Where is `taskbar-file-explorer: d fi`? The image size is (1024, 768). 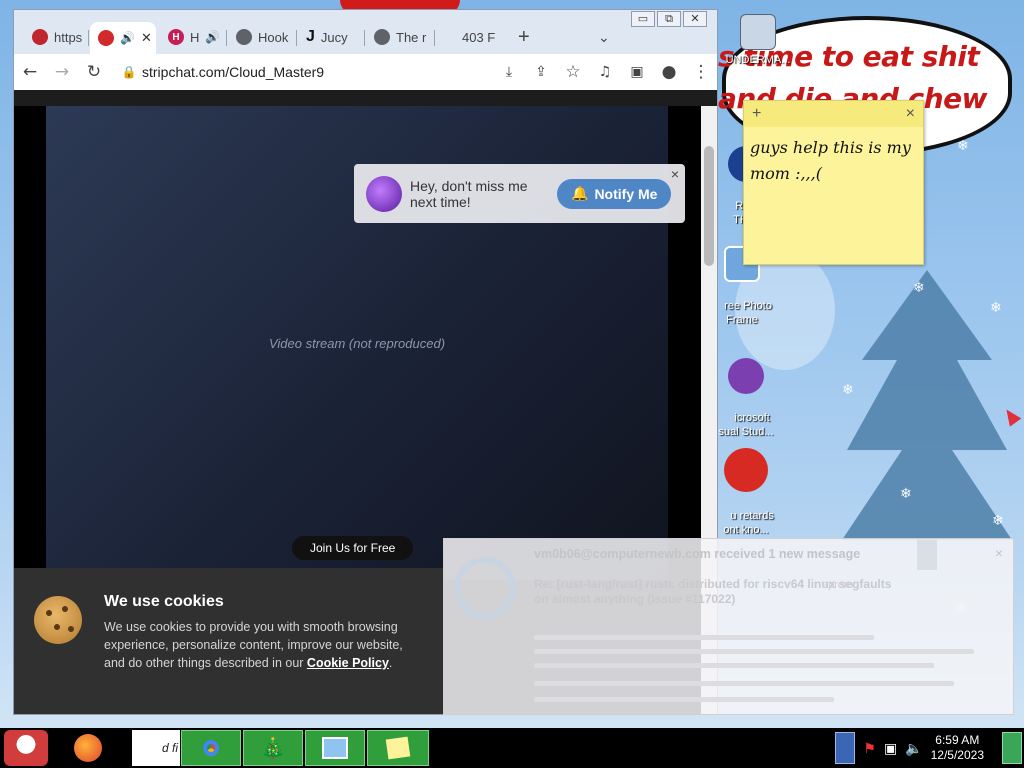 taskbar-file-explorer: d fi is located at coordinates (156, 748).